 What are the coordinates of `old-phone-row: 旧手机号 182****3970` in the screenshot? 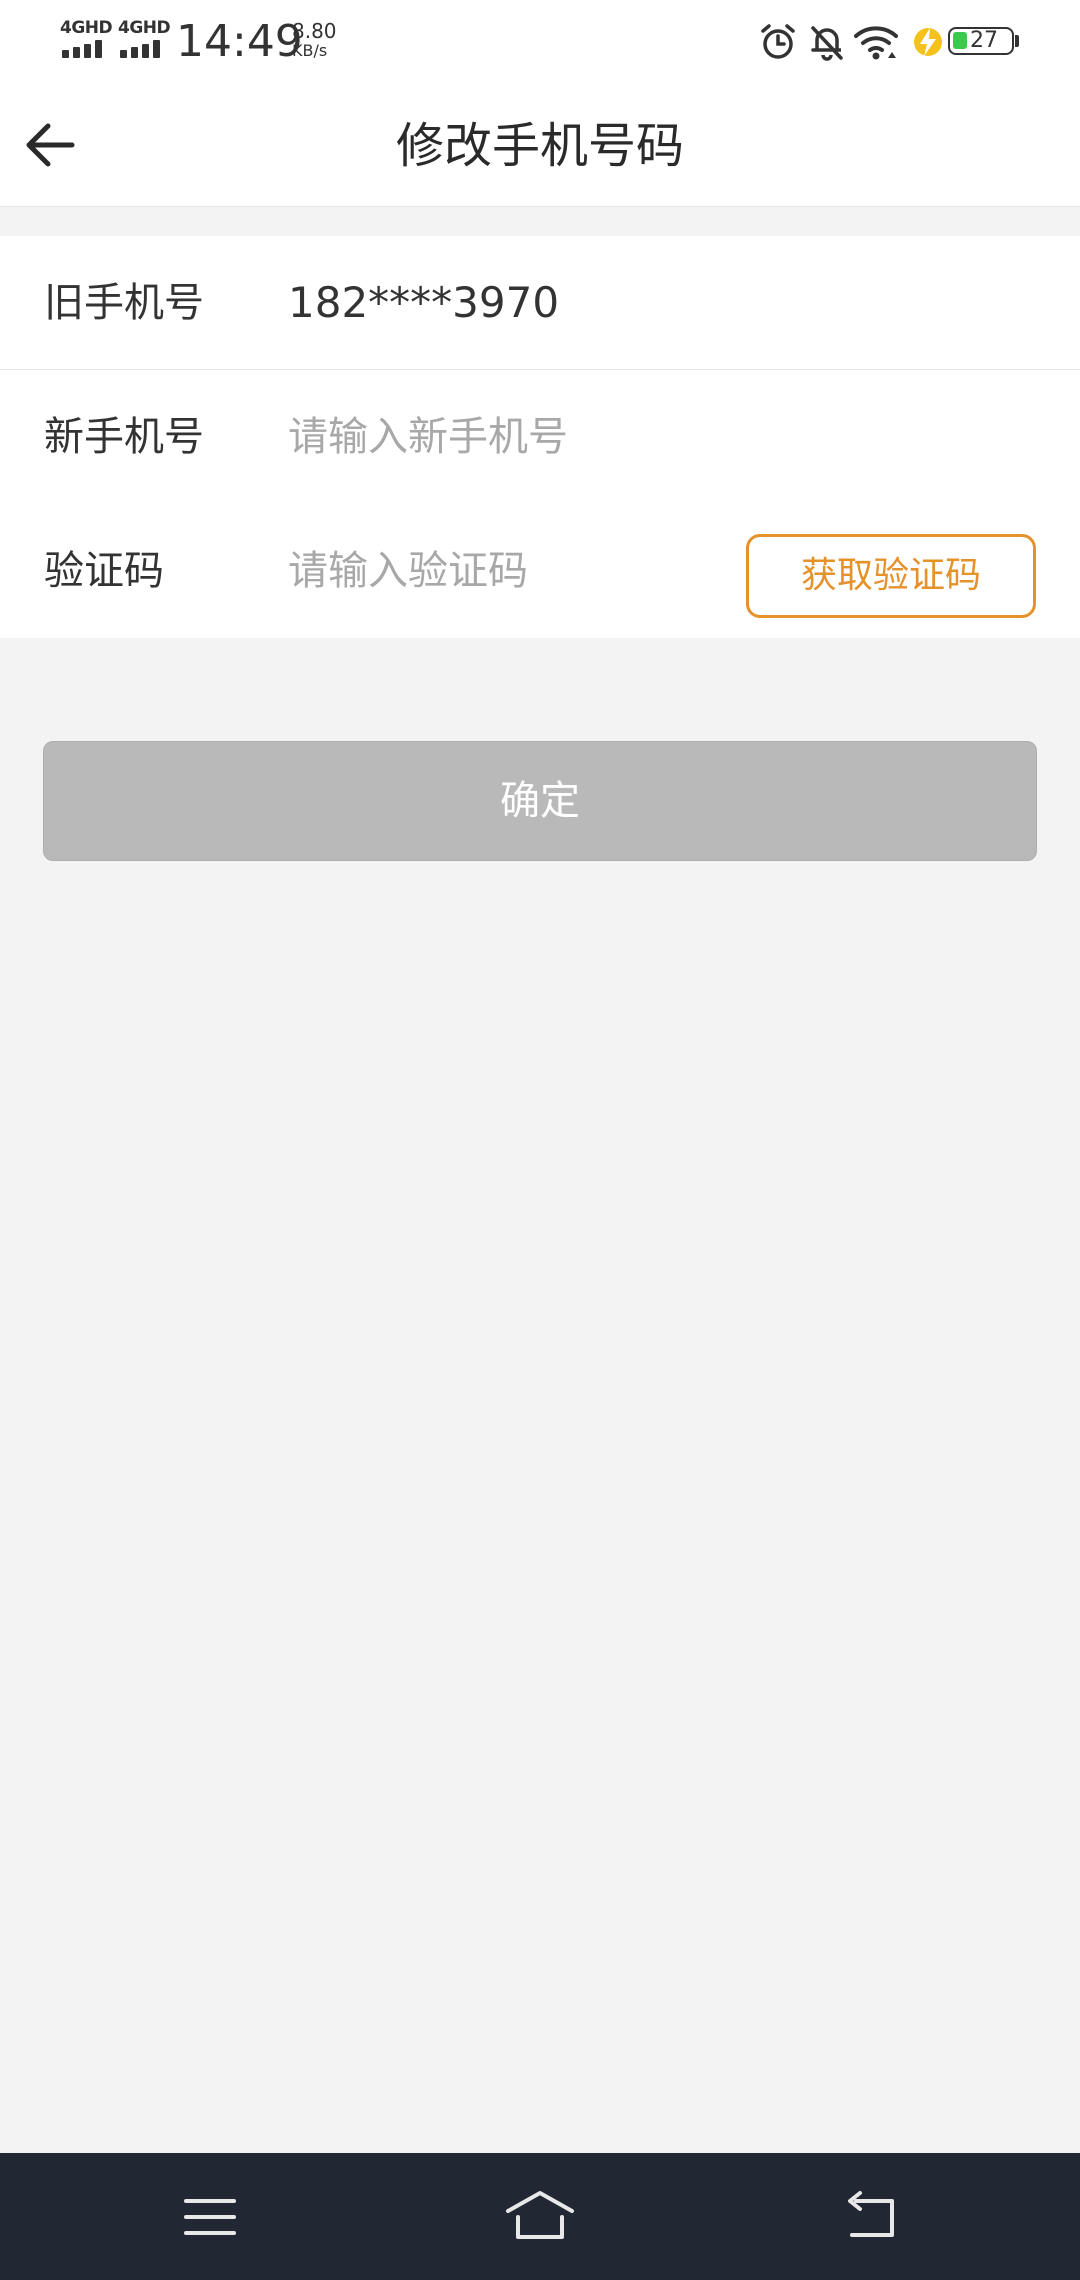 It's located at (540, 303).